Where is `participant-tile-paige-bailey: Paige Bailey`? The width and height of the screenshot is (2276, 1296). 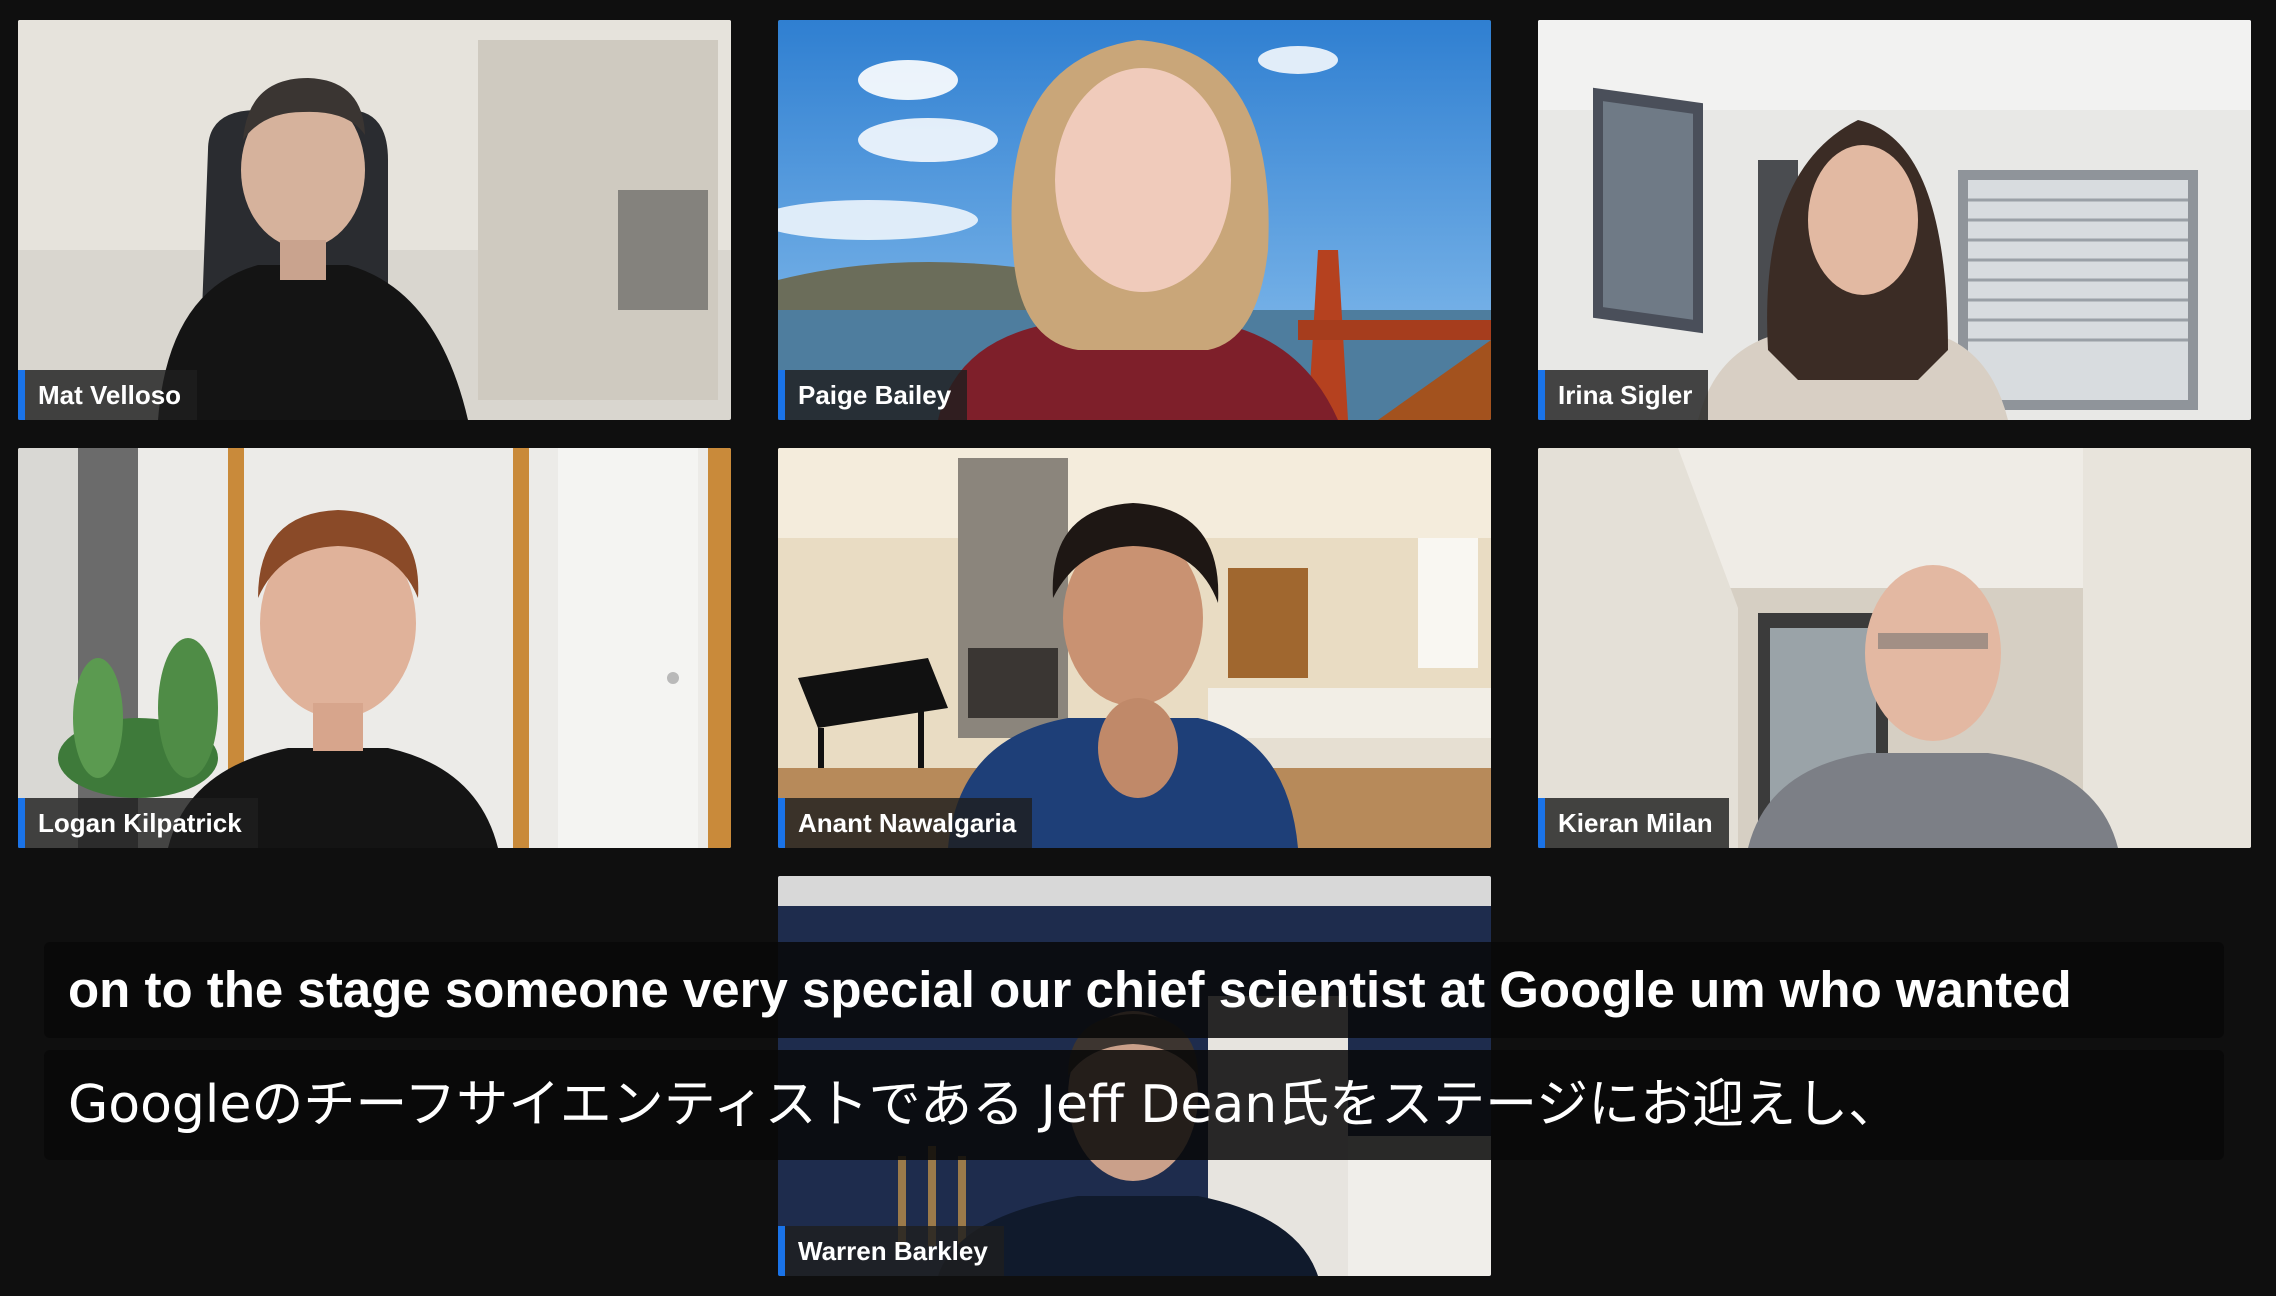
participant-tile-paige-bailey: Paige Bailey is located at coordinates (1134, 220).